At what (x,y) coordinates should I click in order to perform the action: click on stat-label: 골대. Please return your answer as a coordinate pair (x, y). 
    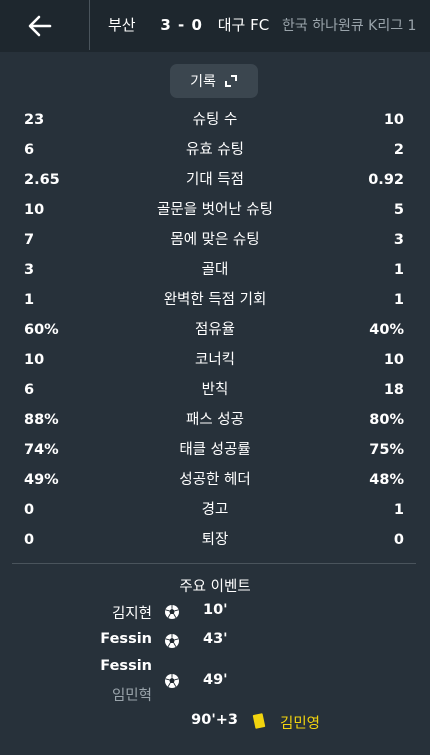
    Looking at the image, I should click on (215, 270).